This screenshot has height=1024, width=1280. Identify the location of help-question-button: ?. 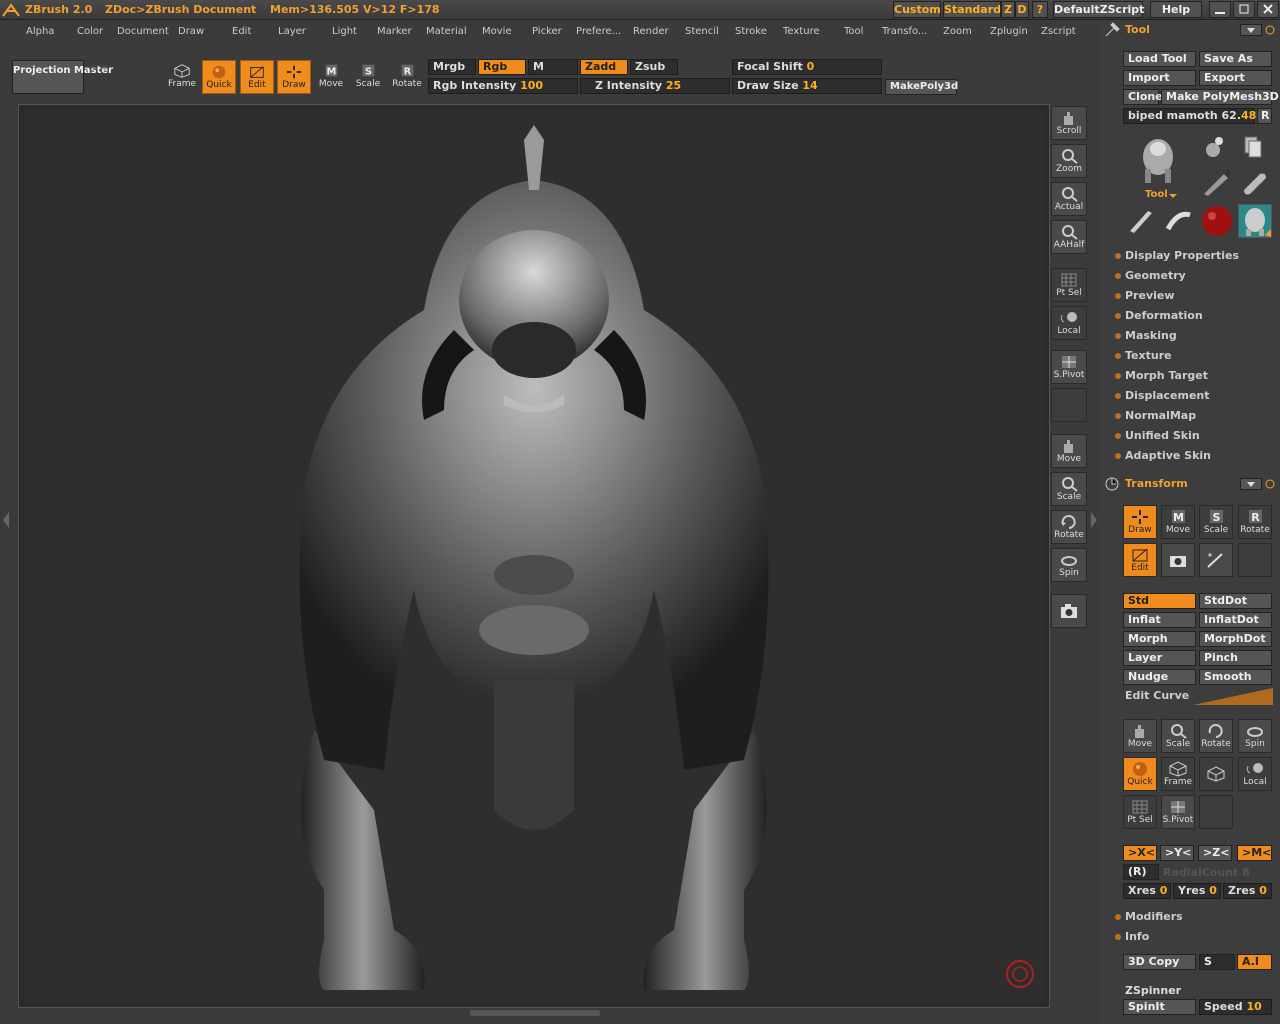
(1040, 9).